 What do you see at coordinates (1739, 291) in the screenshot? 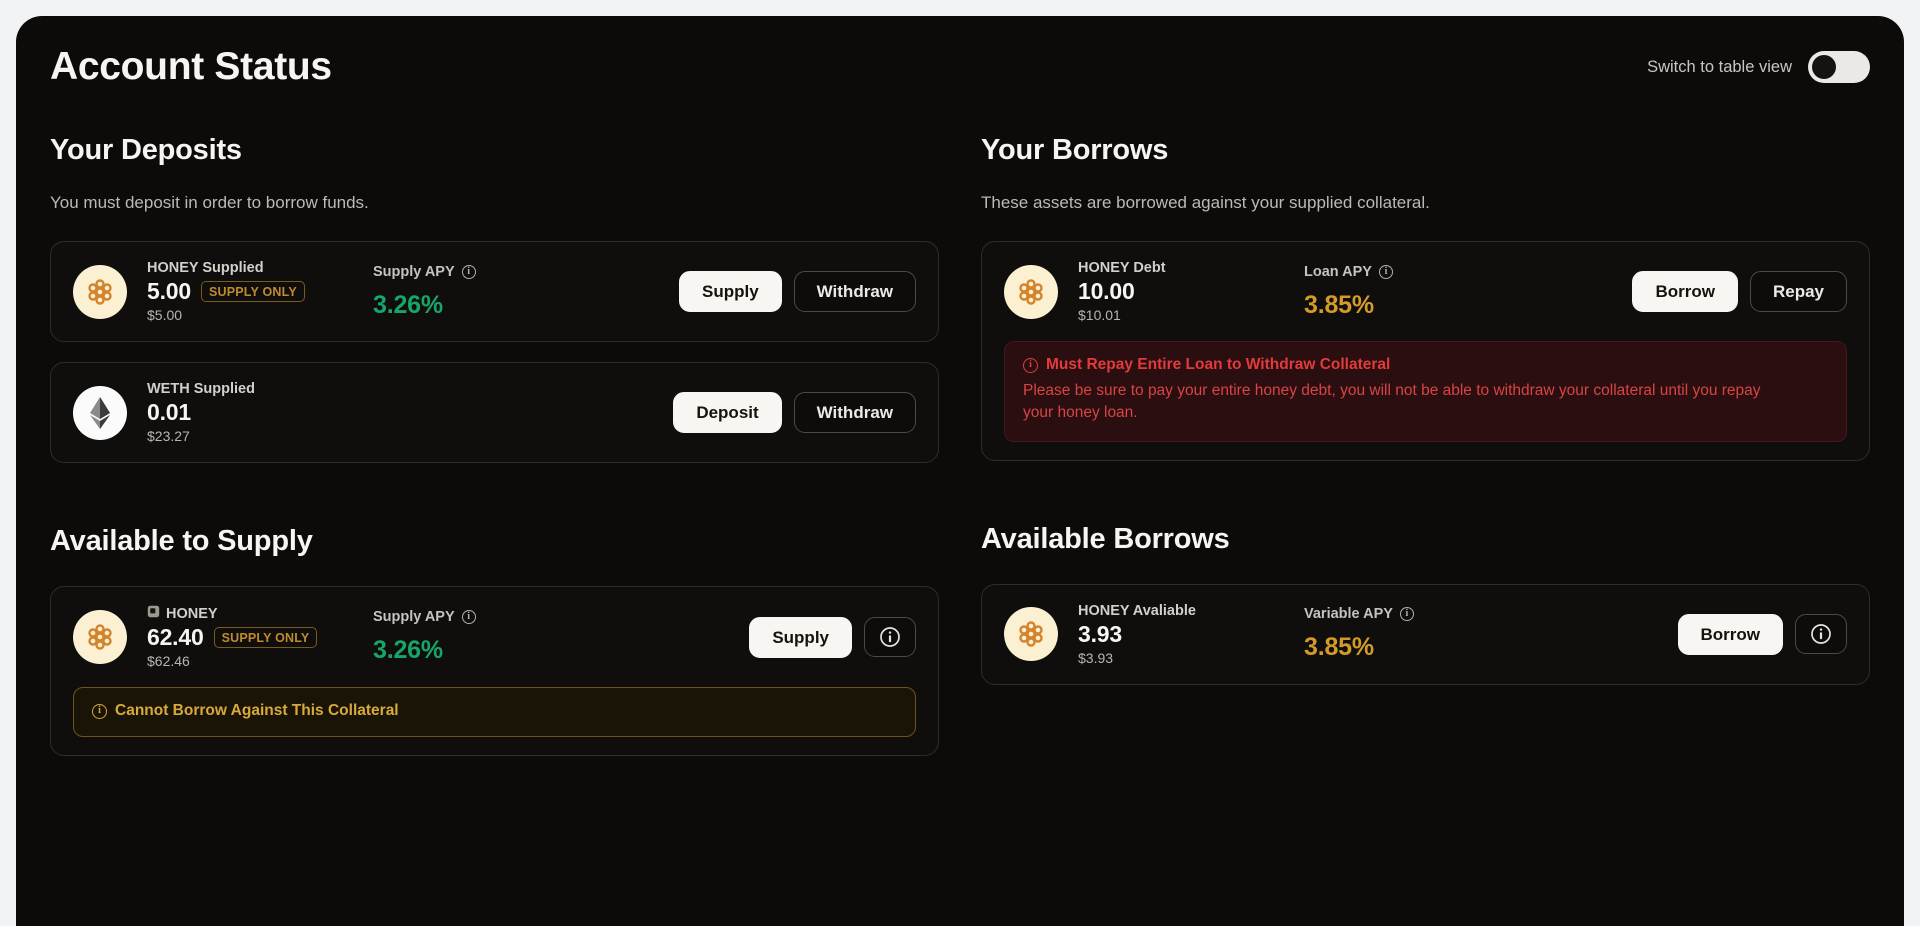
I see `row-actions: Borrow Repay` at bounding box center [1739, 291].